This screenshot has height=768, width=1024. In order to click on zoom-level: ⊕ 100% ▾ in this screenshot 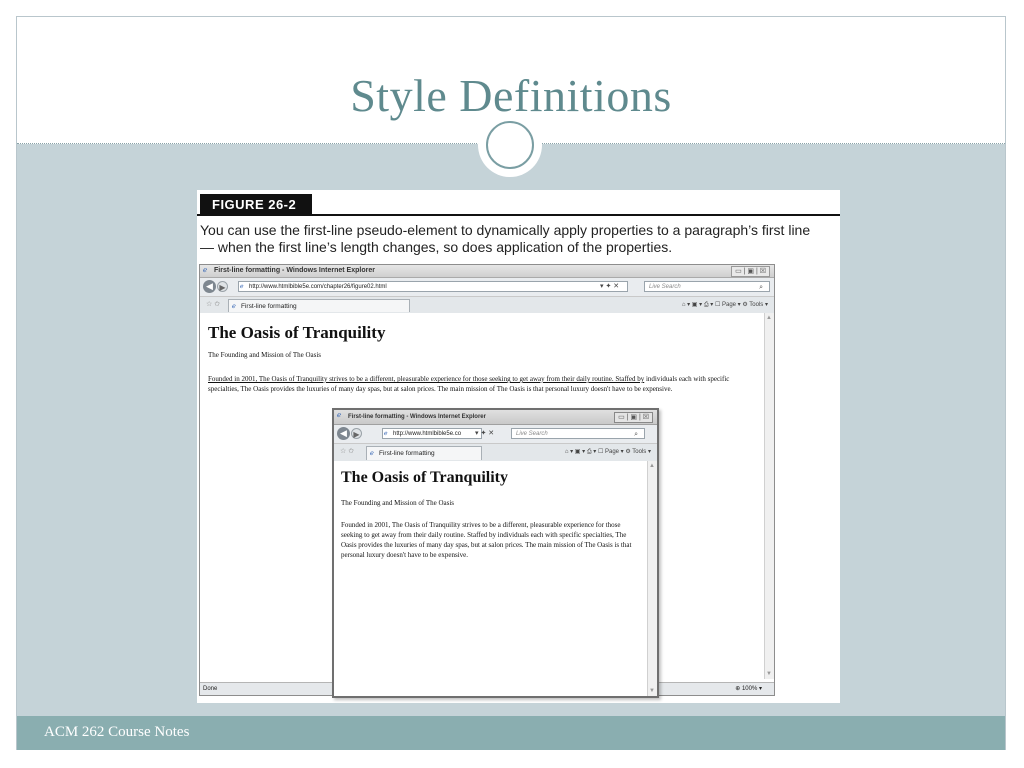, I will do `click(748, 689)`.